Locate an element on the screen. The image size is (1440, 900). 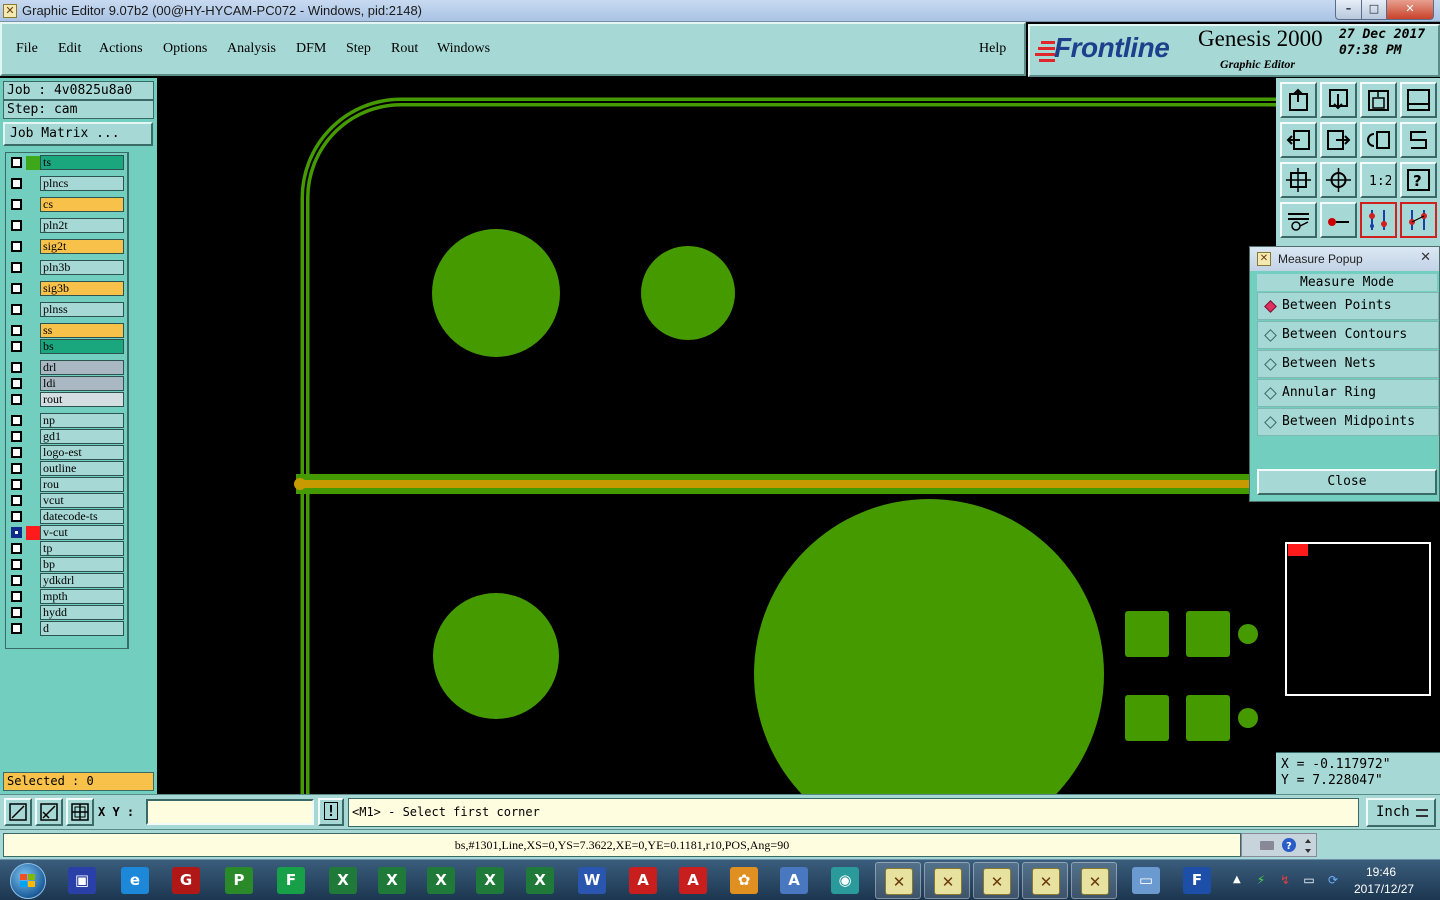
layer-name: ts is located at coordinates (82, 162).